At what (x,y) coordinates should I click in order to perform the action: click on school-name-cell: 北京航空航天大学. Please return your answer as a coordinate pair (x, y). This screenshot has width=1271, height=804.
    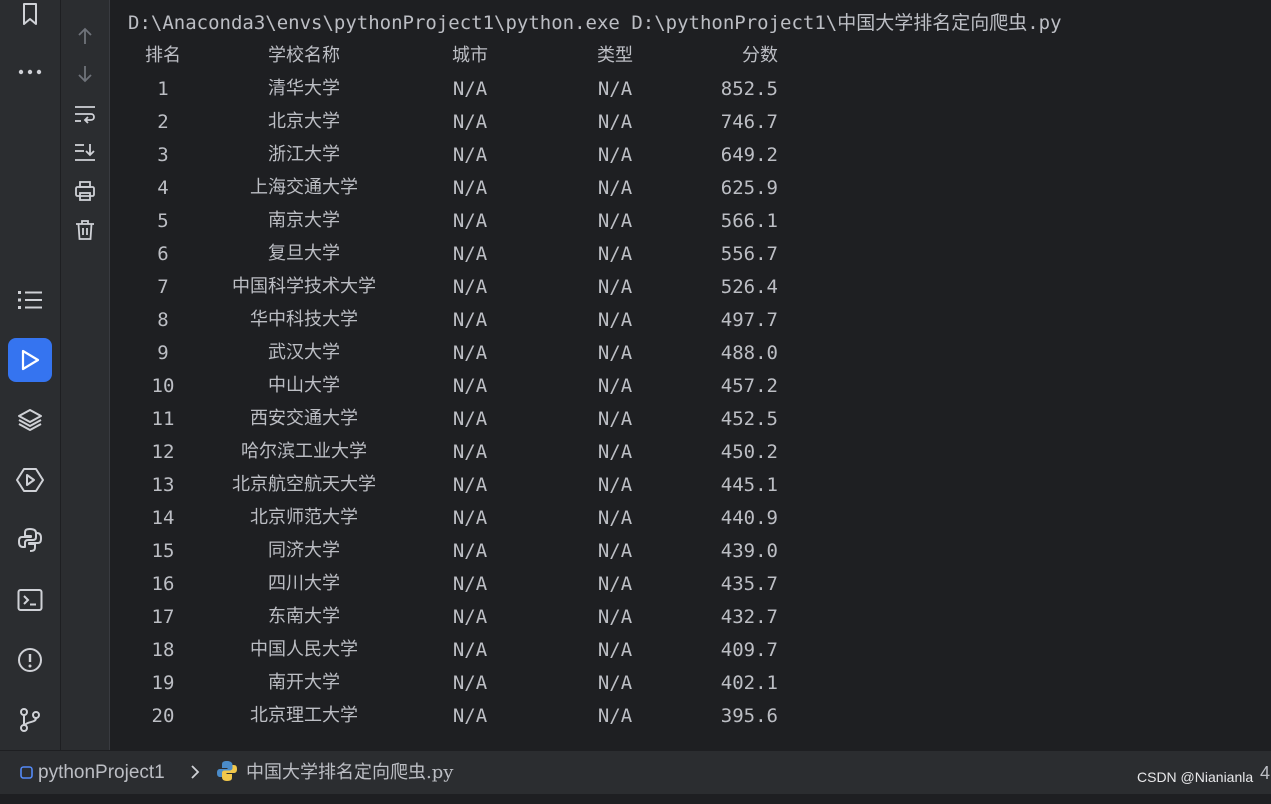
    Looking at the image, I should click on (304, 484).